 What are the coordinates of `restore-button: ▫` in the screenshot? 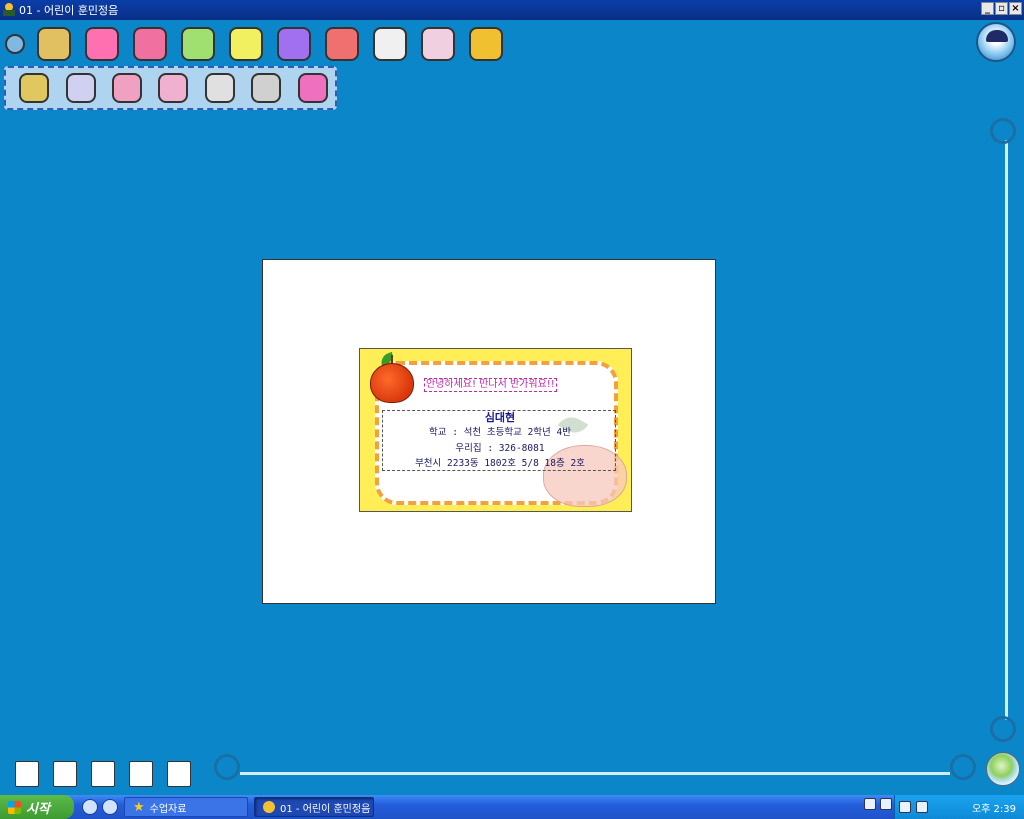 It's located at (1001, 8).